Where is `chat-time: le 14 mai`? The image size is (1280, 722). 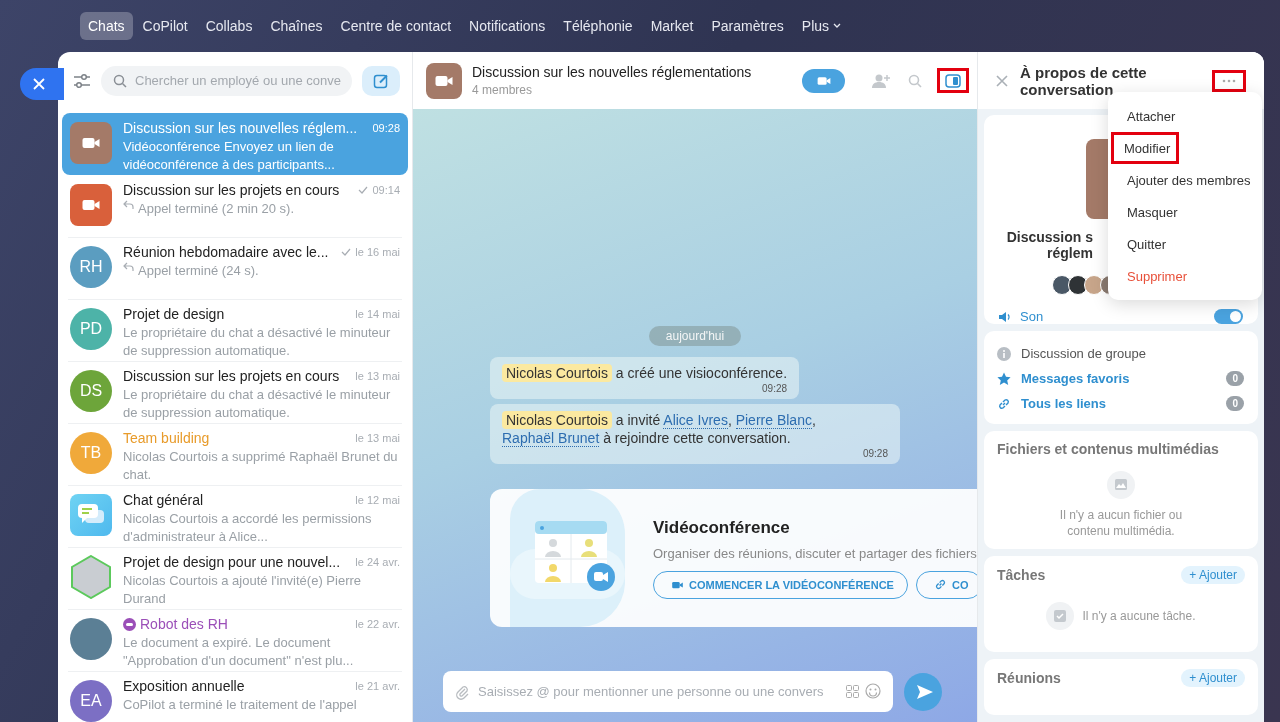
chat-time: le 14 mai is located at coordinates (377, 314).